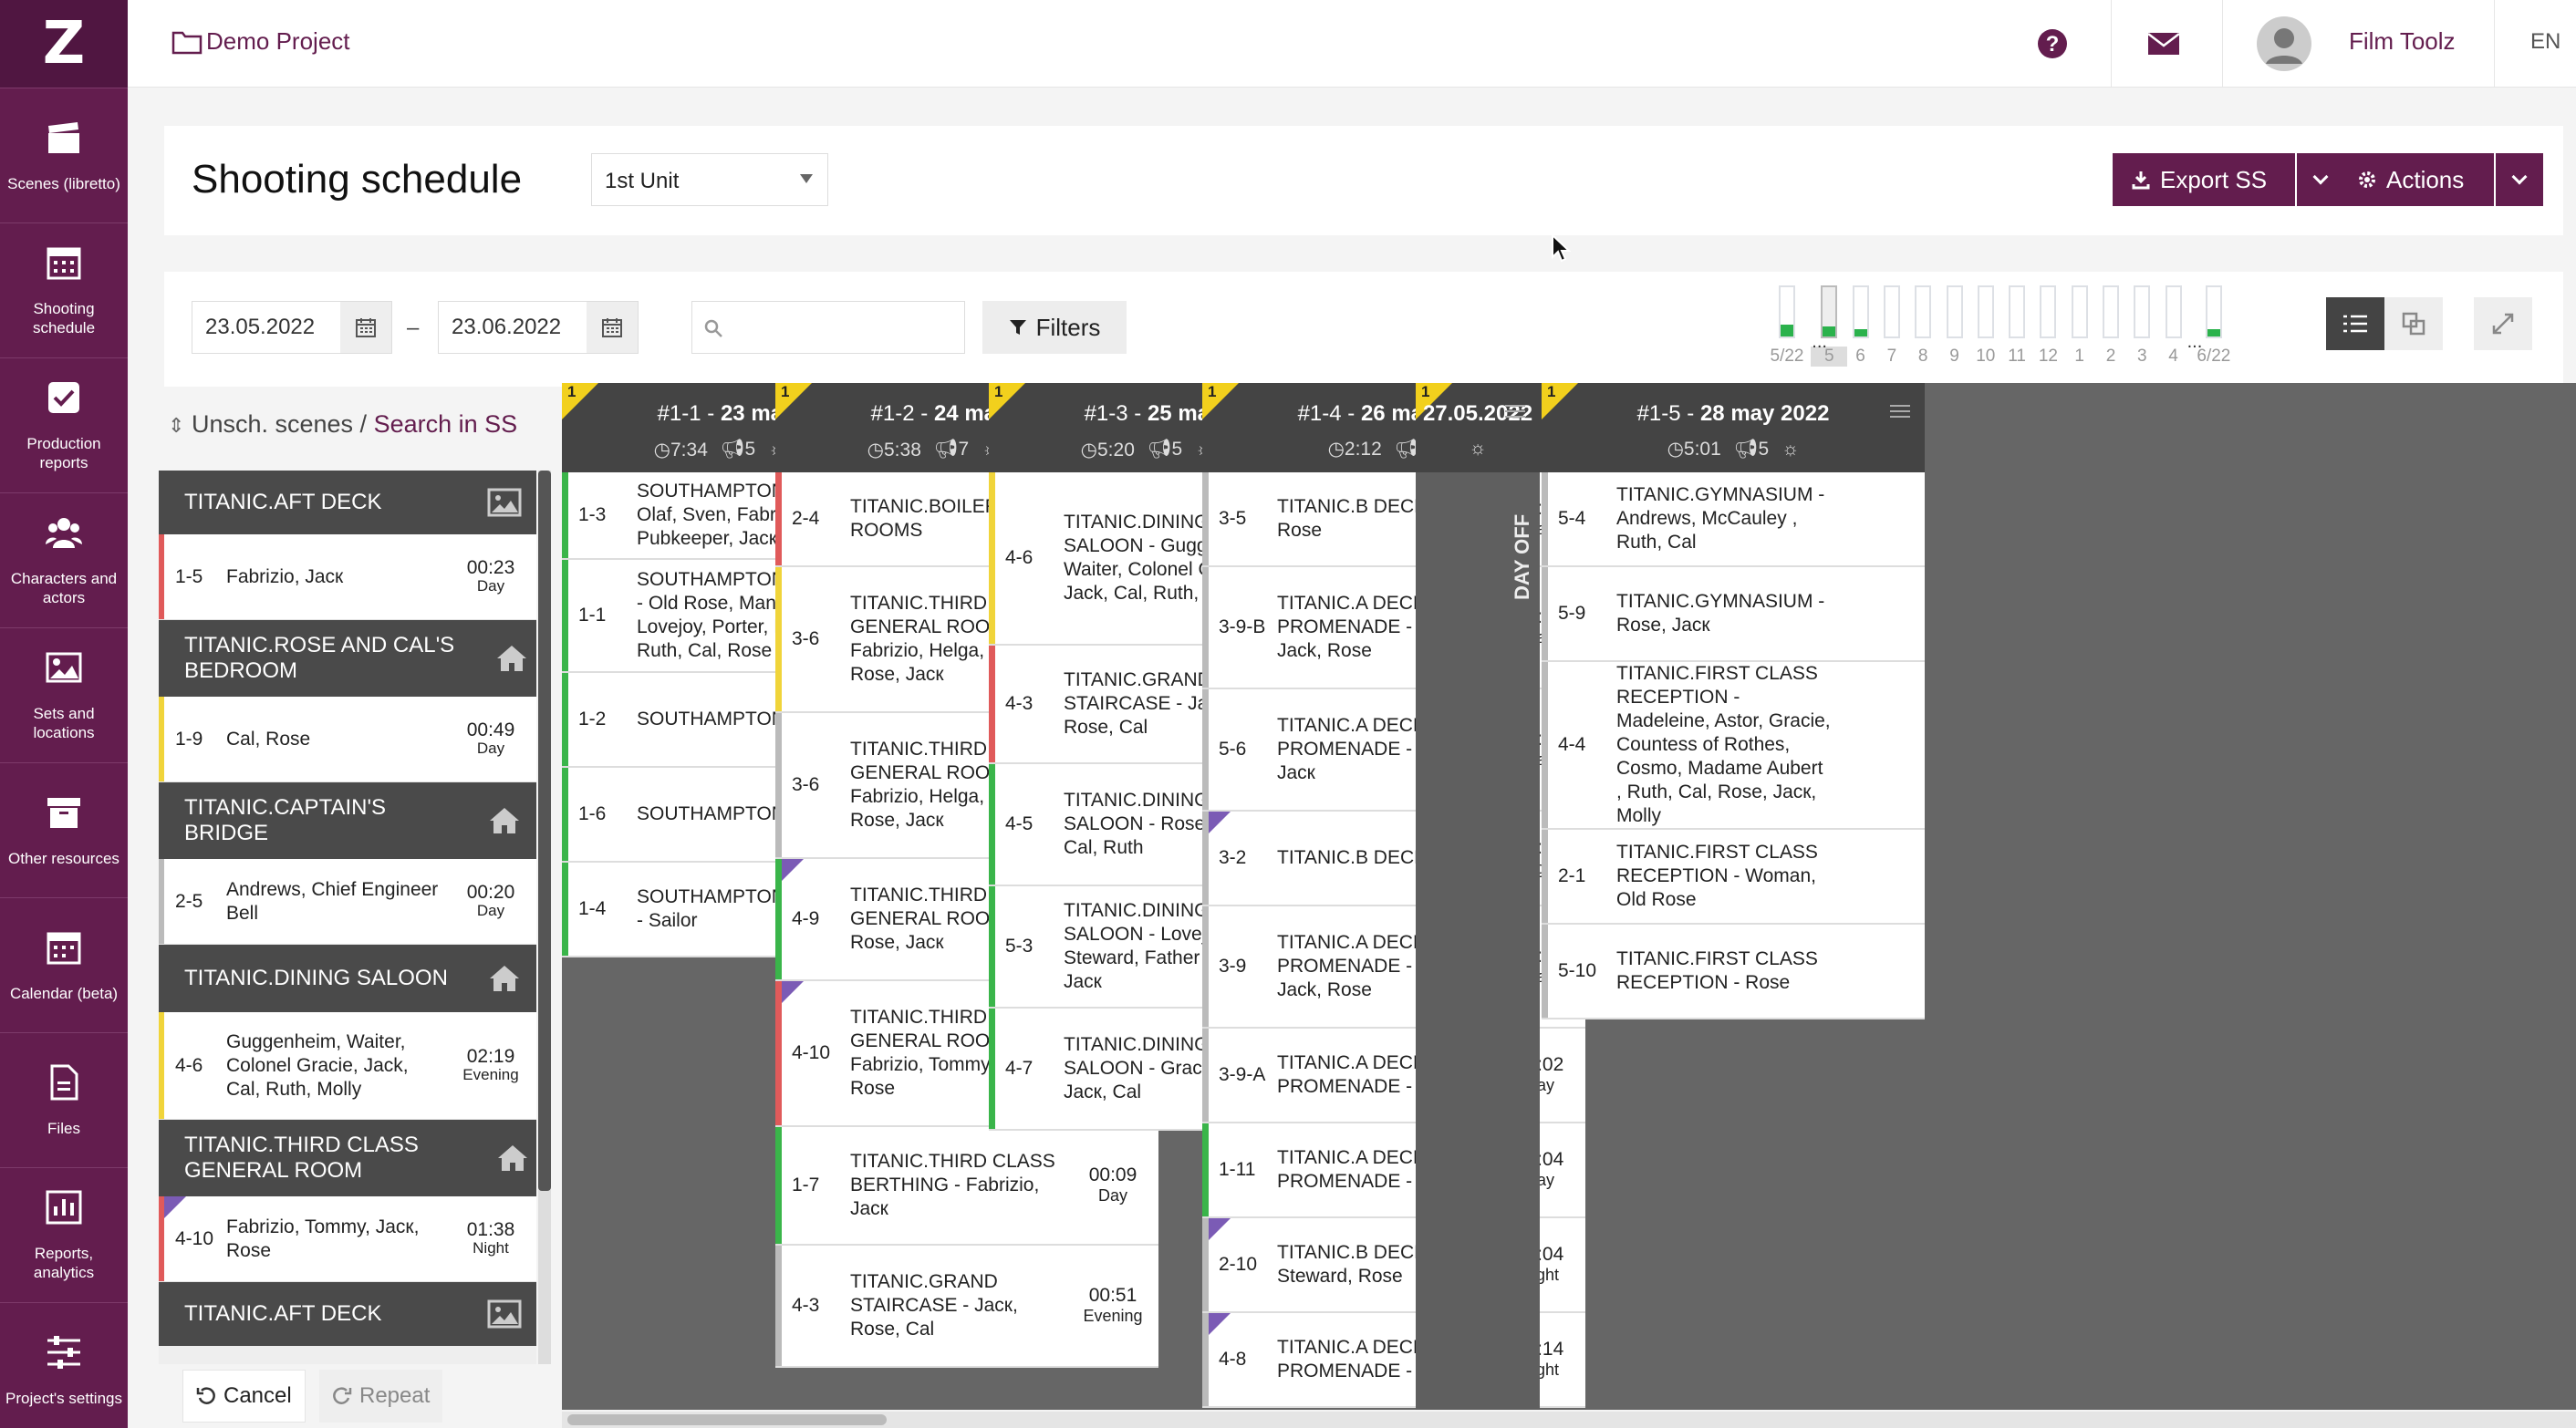 This screenshot has width=2576, height=1428. Describe the element at coordinates (2163, 44) in the screenshot. I see `mail-icon` at that location.